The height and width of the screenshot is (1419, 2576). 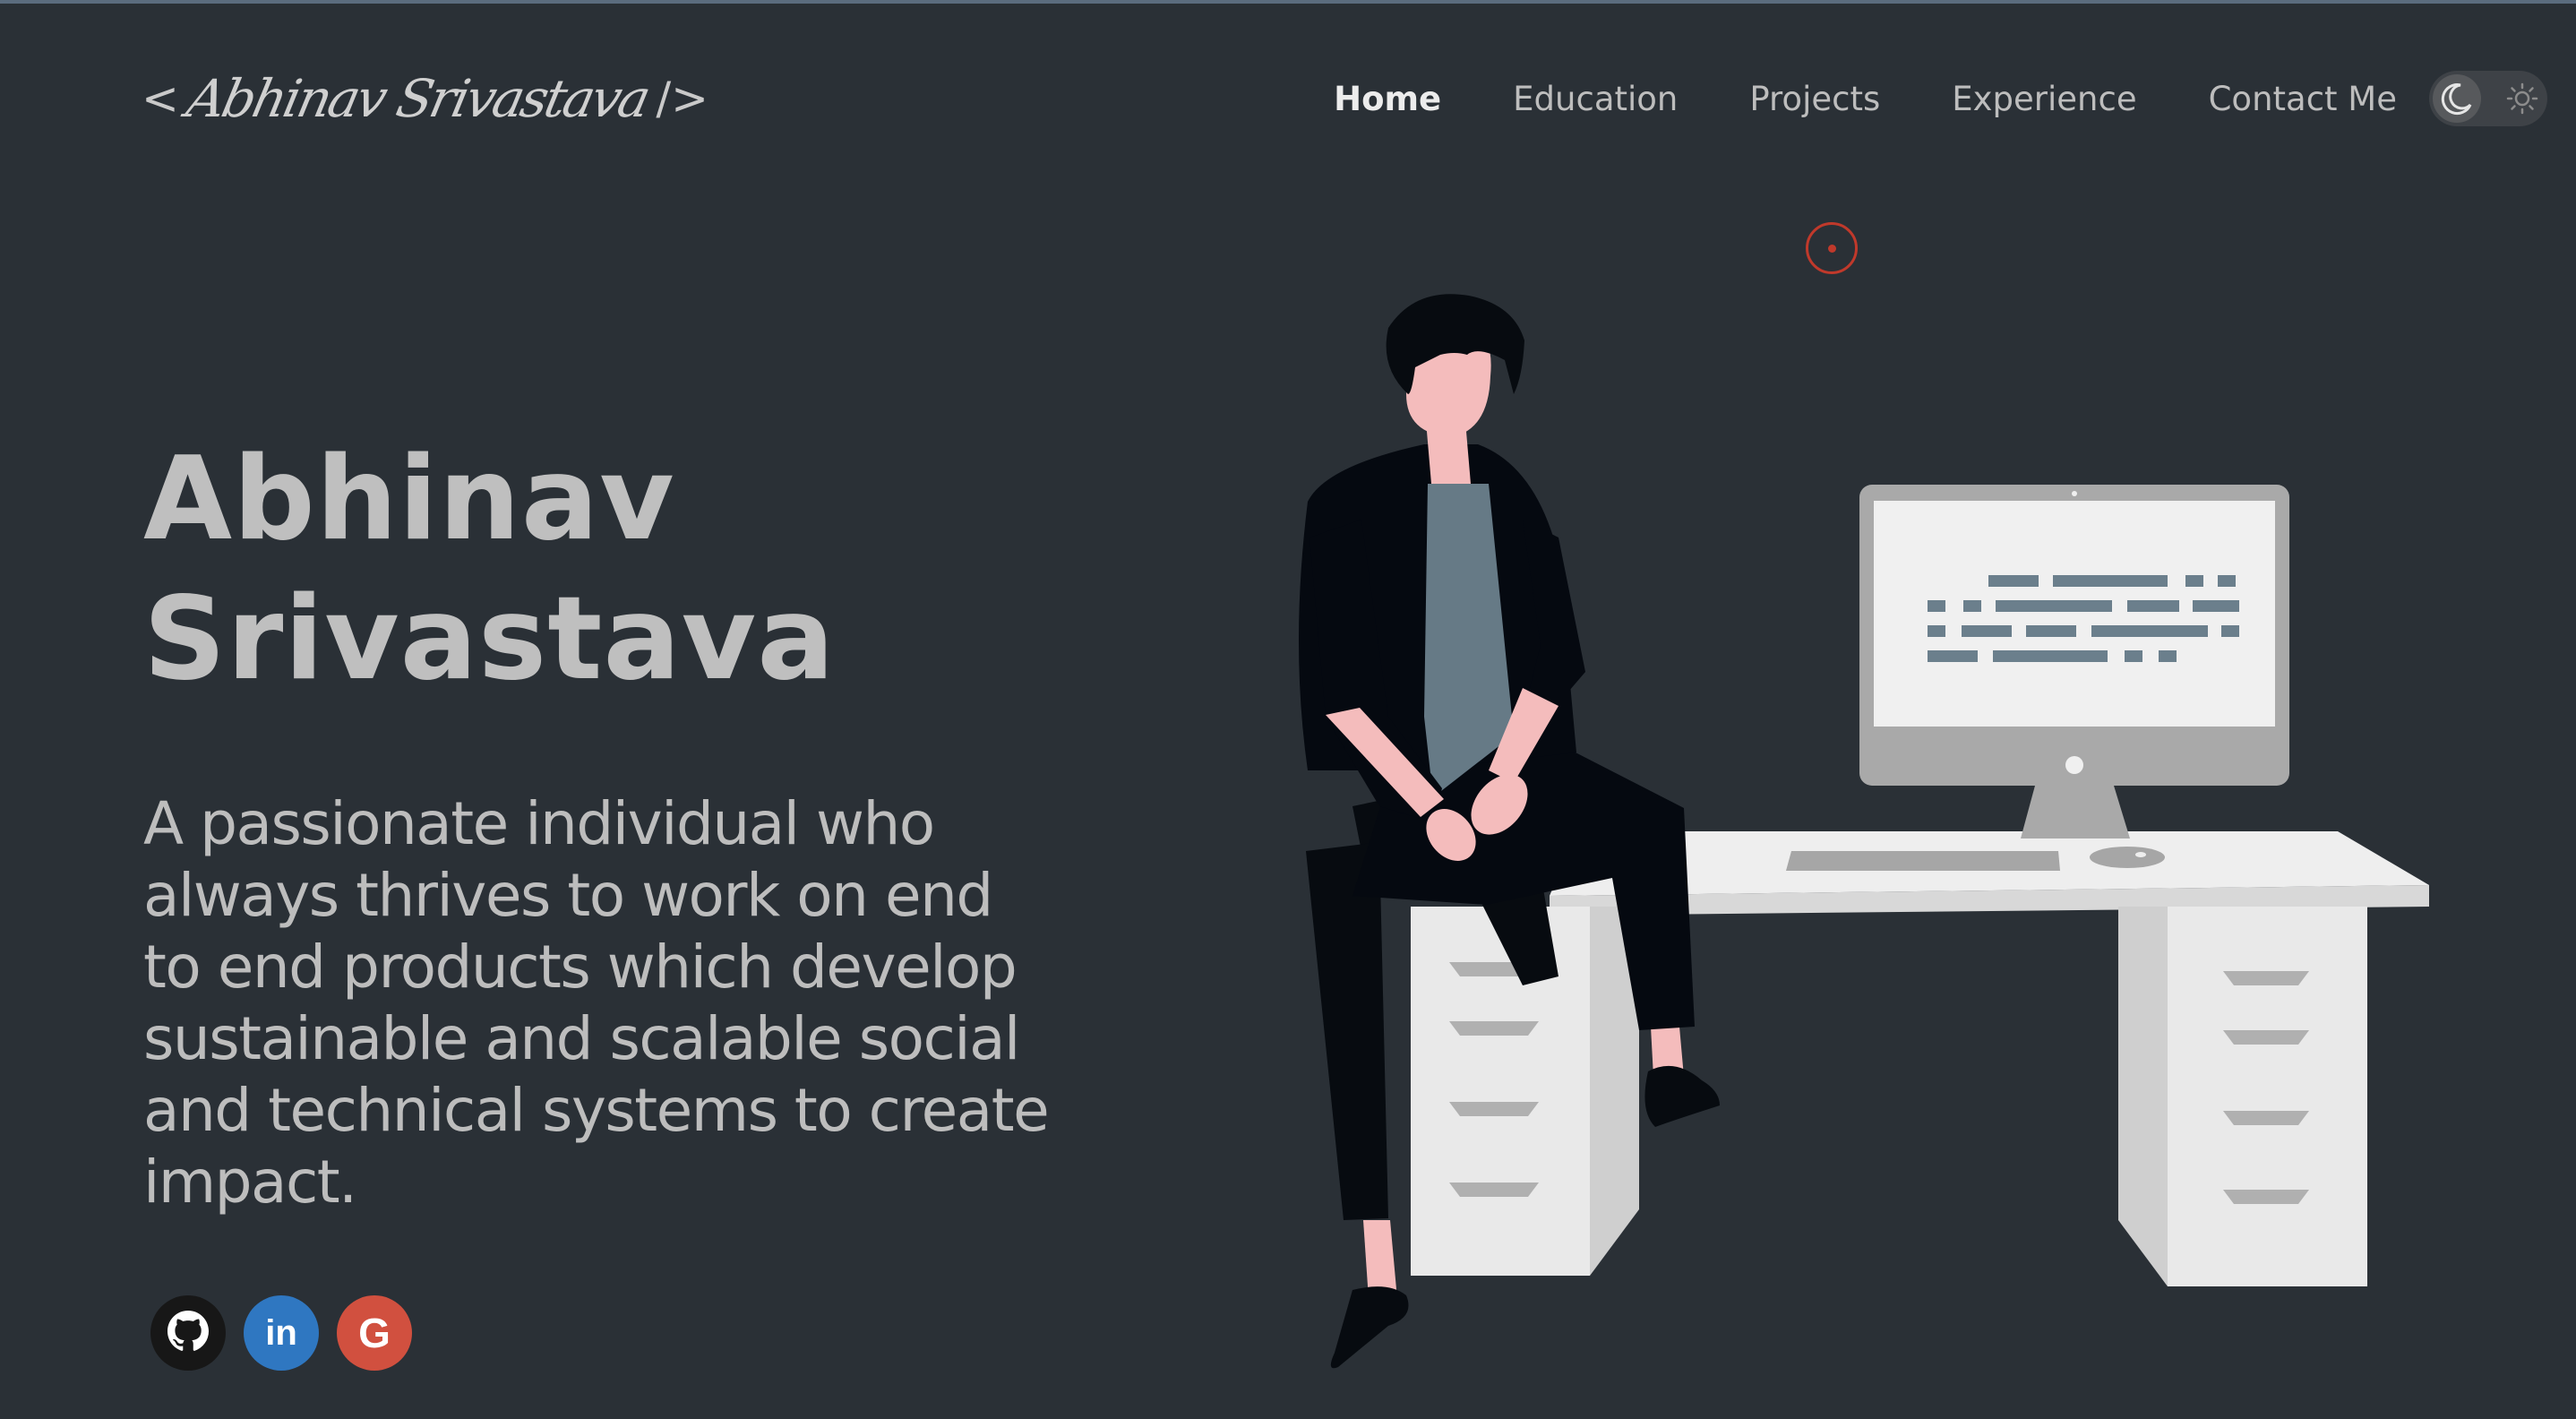 I want to click on nav-experience: Experience, so click(x=2044, y=99).